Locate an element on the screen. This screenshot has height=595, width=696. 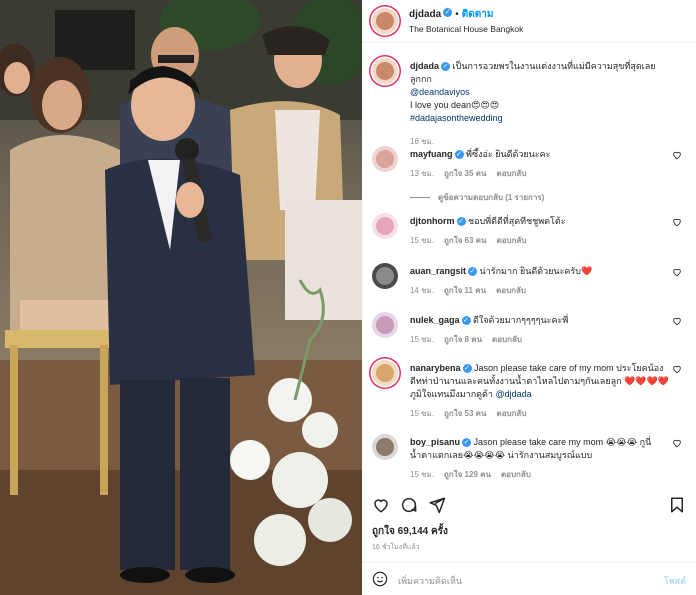
caption-username: djdada is located at coordinates (424, 66).